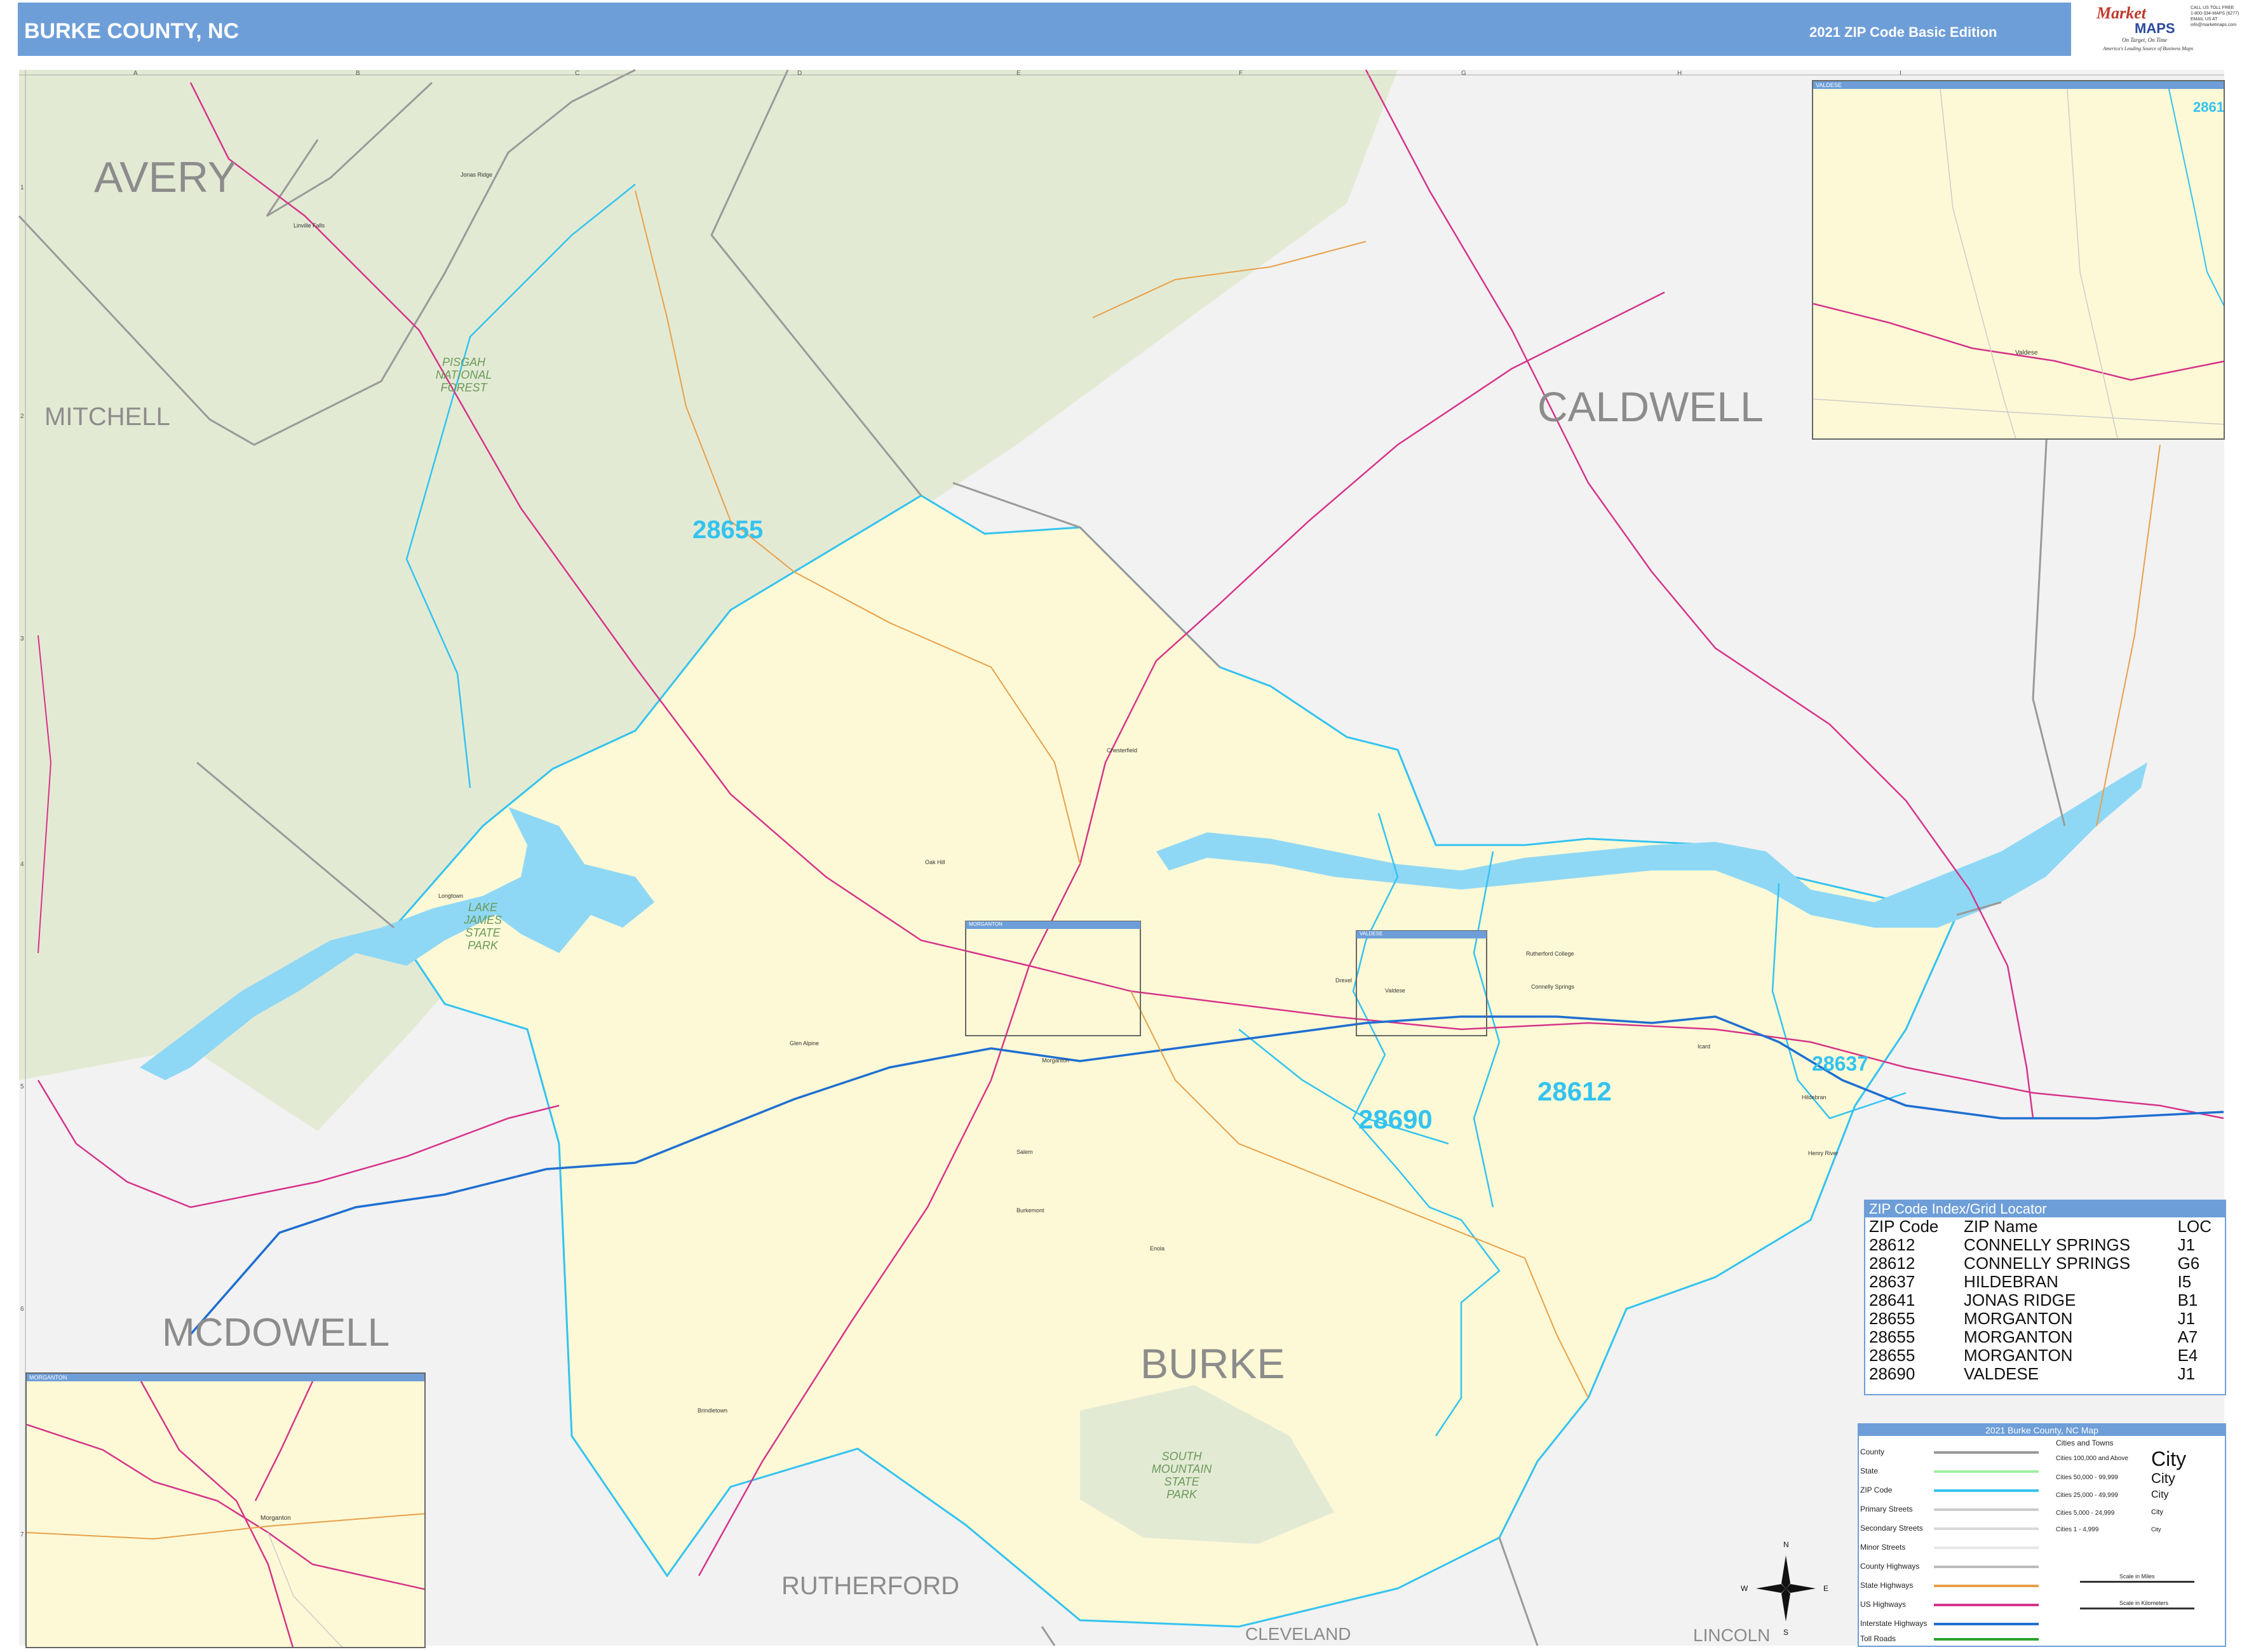 The width and height of the screenshot is (2242, 1652). Describe the element at coordinates (2045, 1282) in the screenshot. I see `table-row: 28637 HILDEBRAN I5` at that location.